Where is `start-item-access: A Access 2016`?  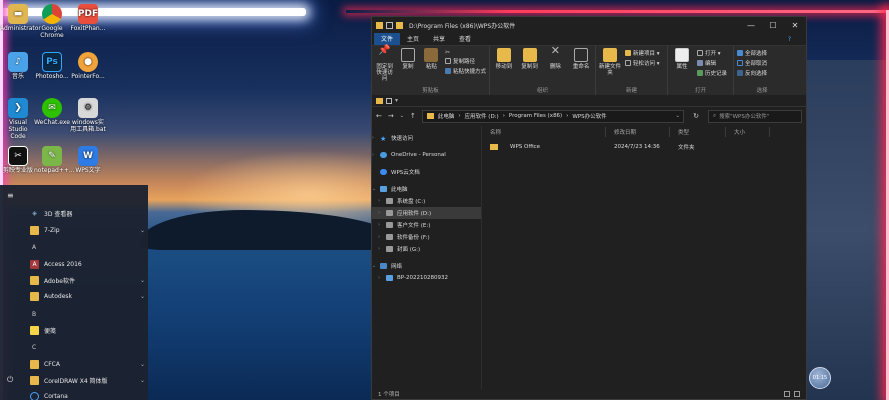 start-item-access: A Access 2016 is located at coordinates (87, 264).